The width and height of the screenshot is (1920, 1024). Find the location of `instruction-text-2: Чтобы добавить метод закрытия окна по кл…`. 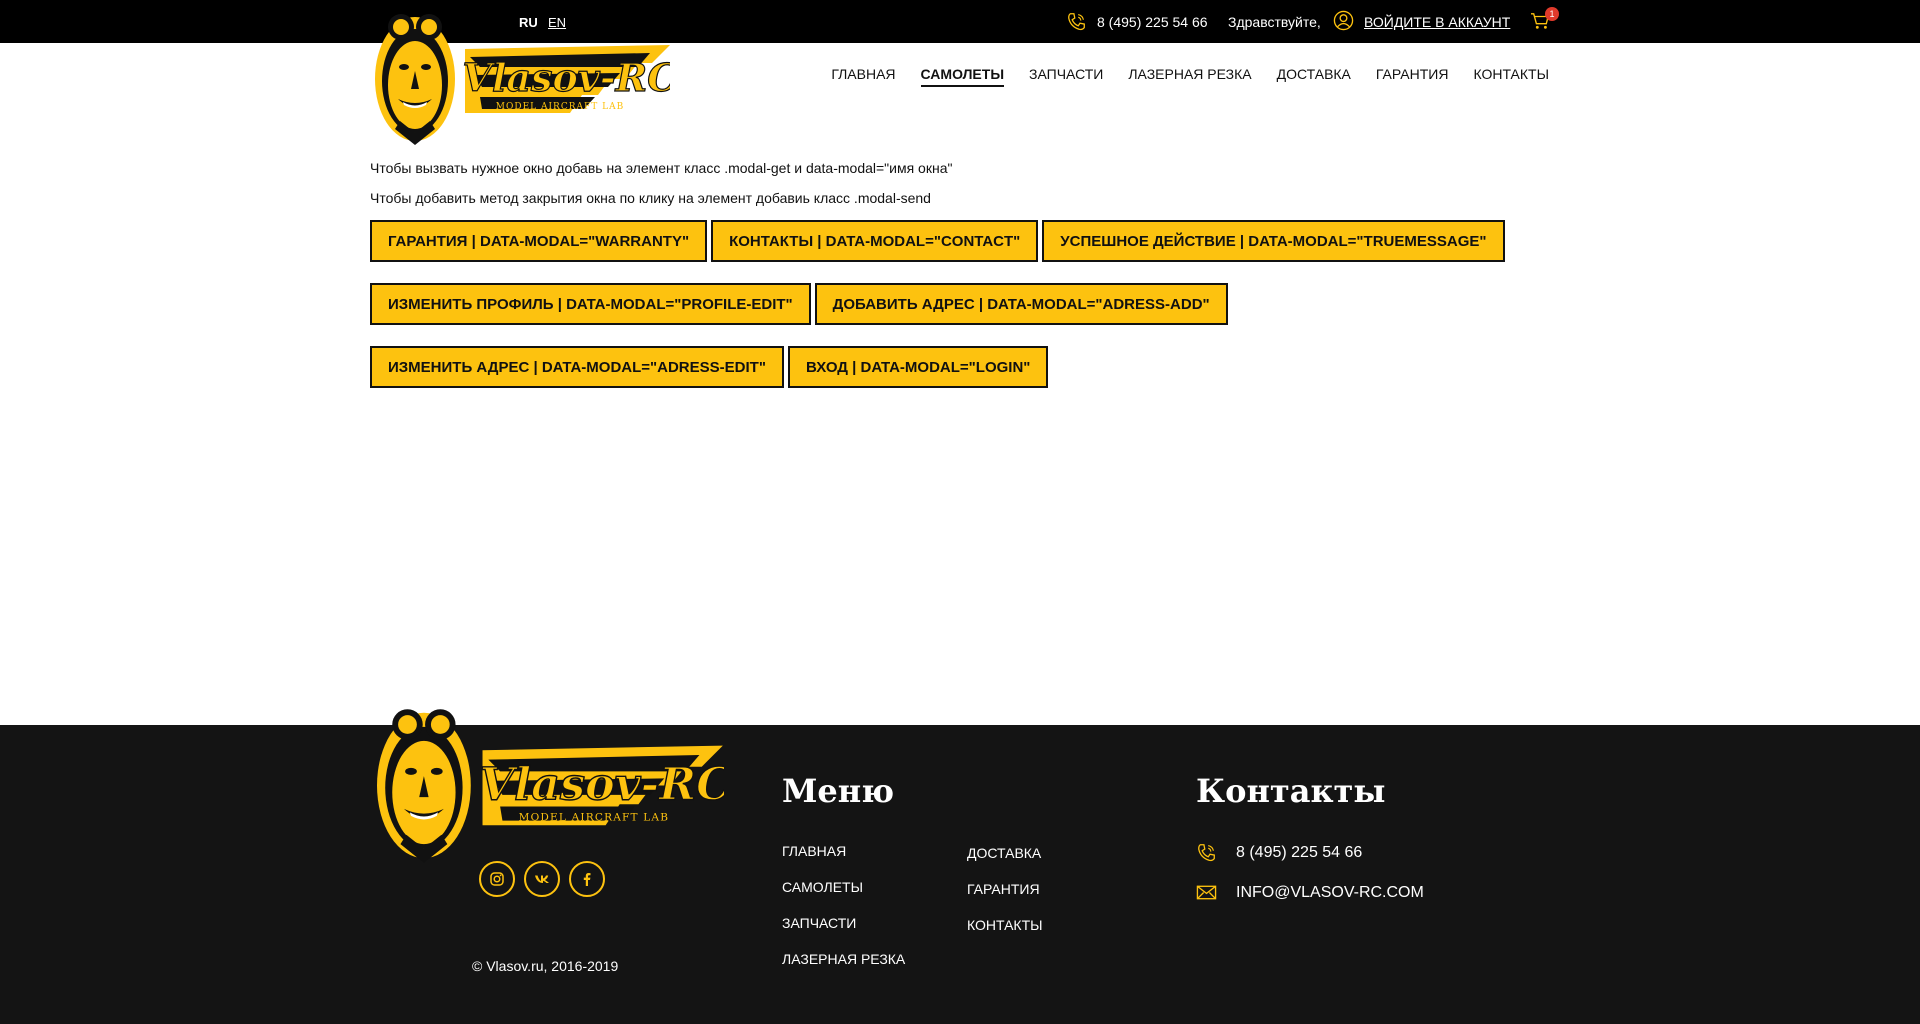

instruction-text-2: Чтобы добавить метод закрытия окна по кл… is located at coordinates (650, 198).